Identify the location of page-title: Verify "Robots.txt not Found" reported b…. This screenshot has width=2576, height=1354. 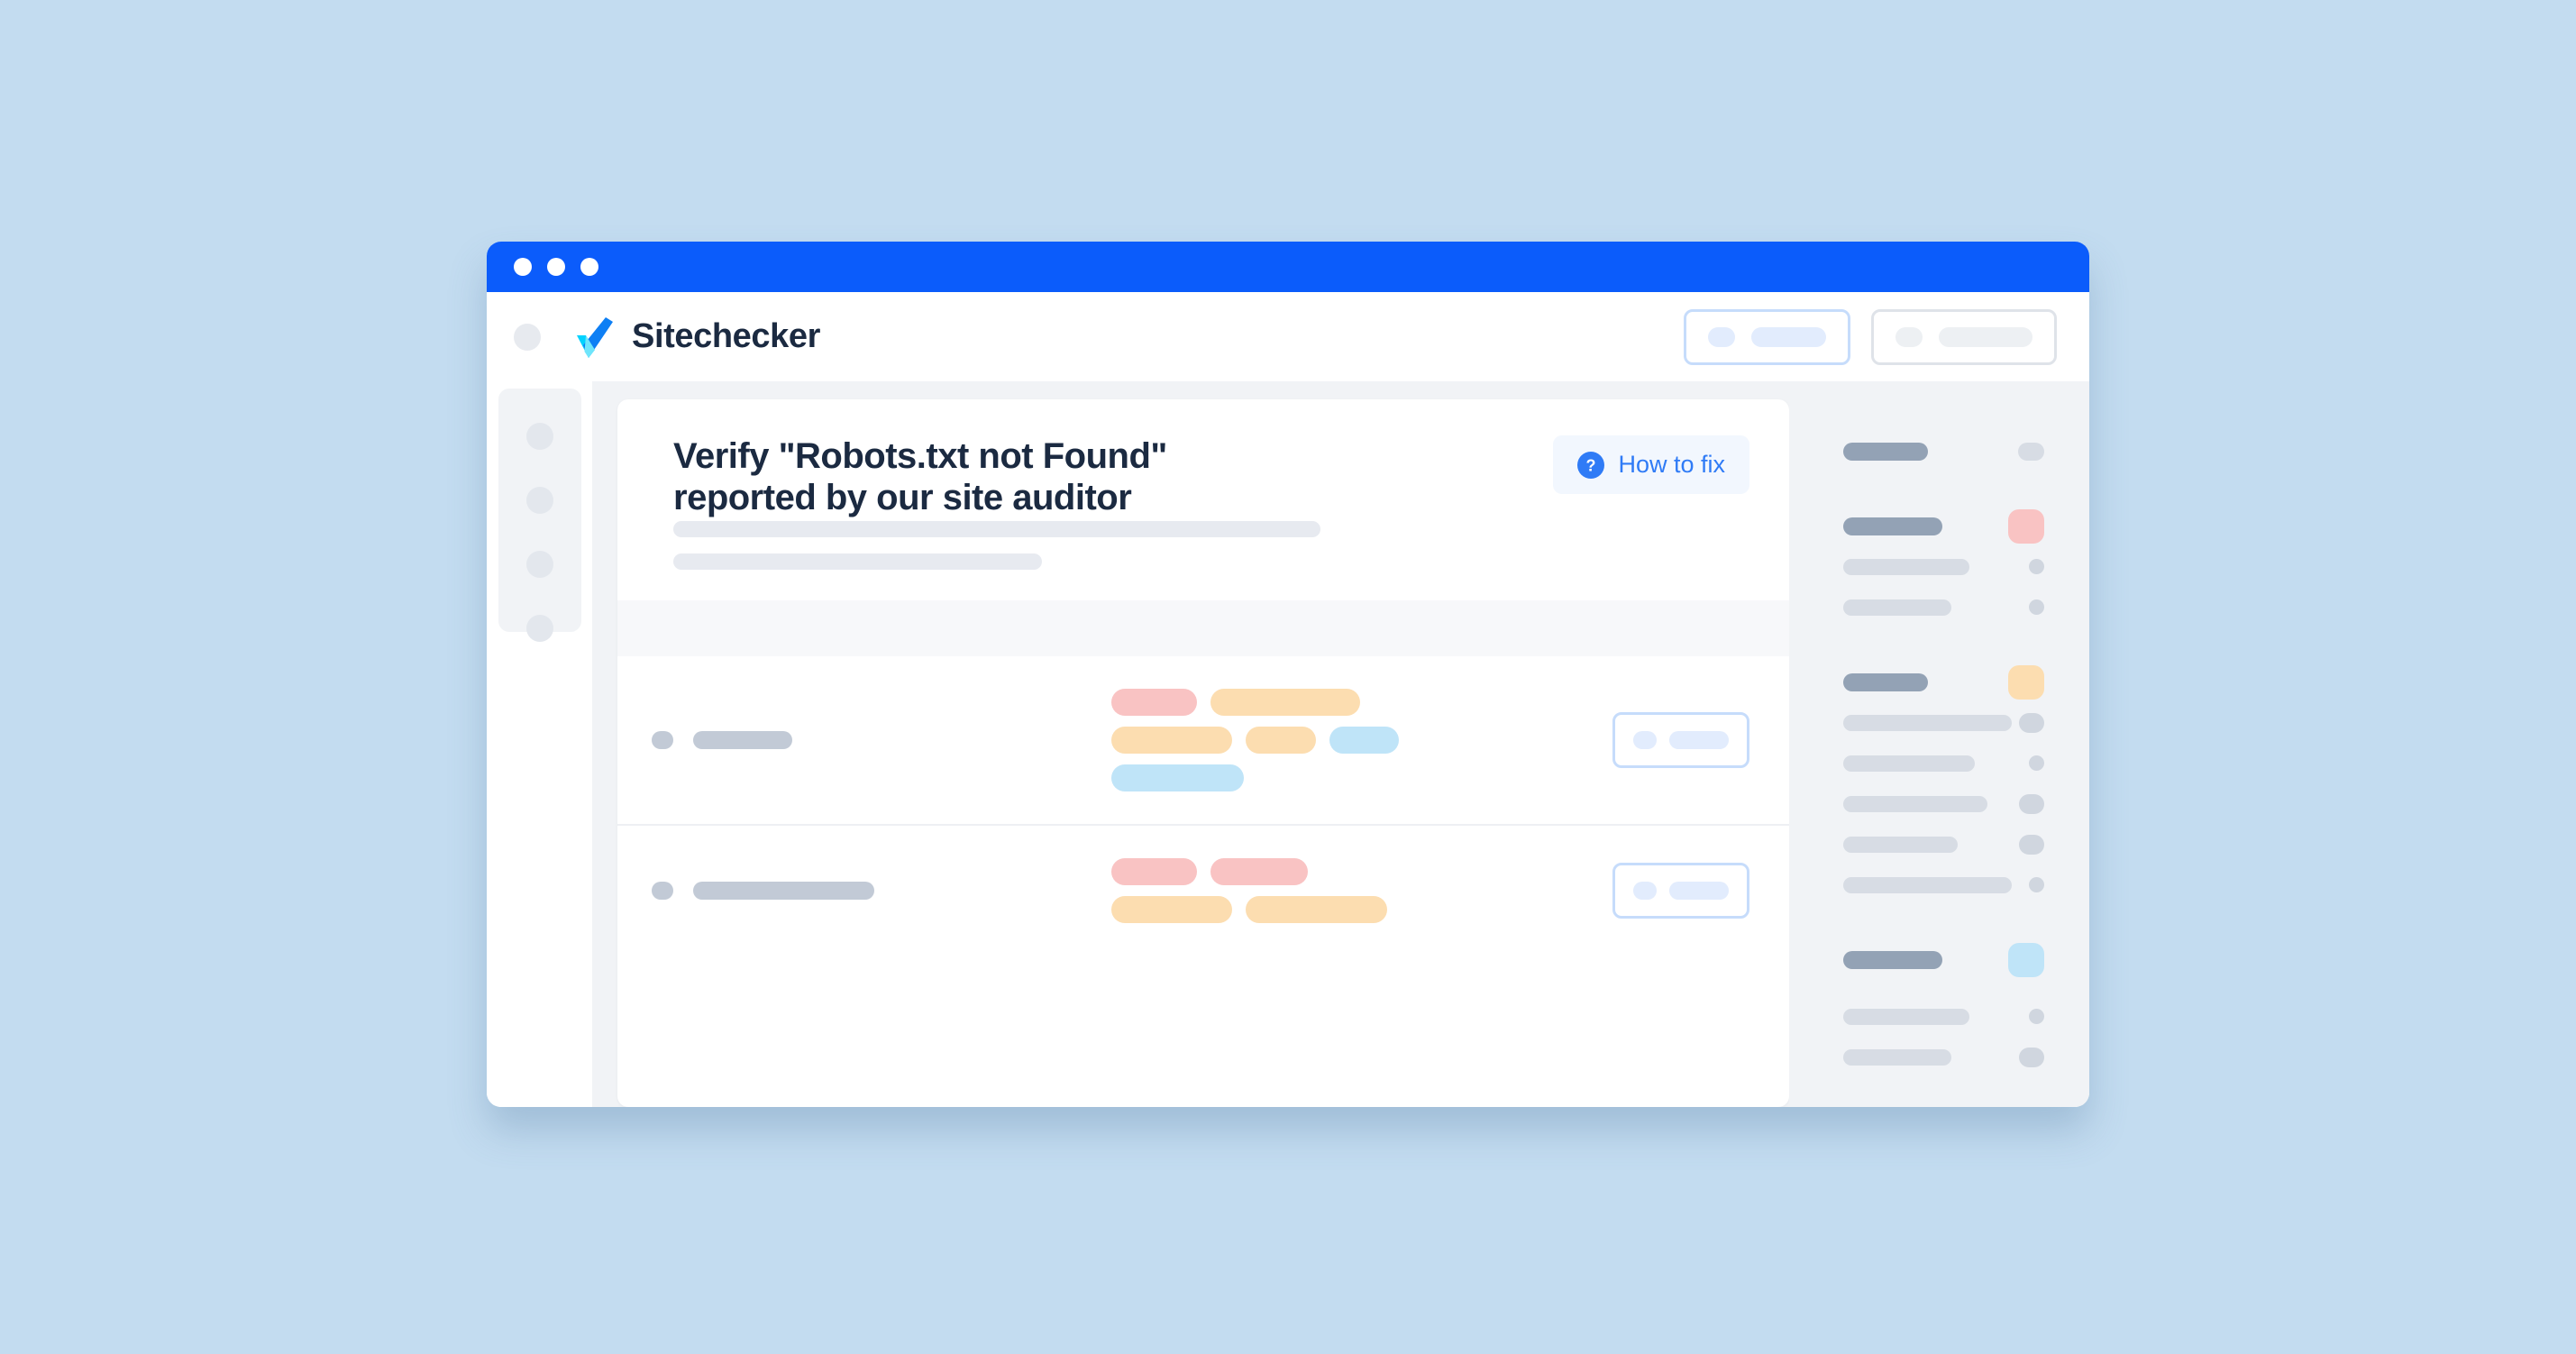
(920, 477).